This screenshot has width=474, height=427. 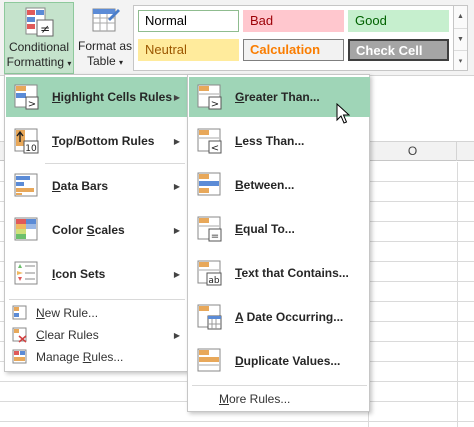 I want to click on menu-label: Top/Bottom Rules, so click(x=103, y=141).